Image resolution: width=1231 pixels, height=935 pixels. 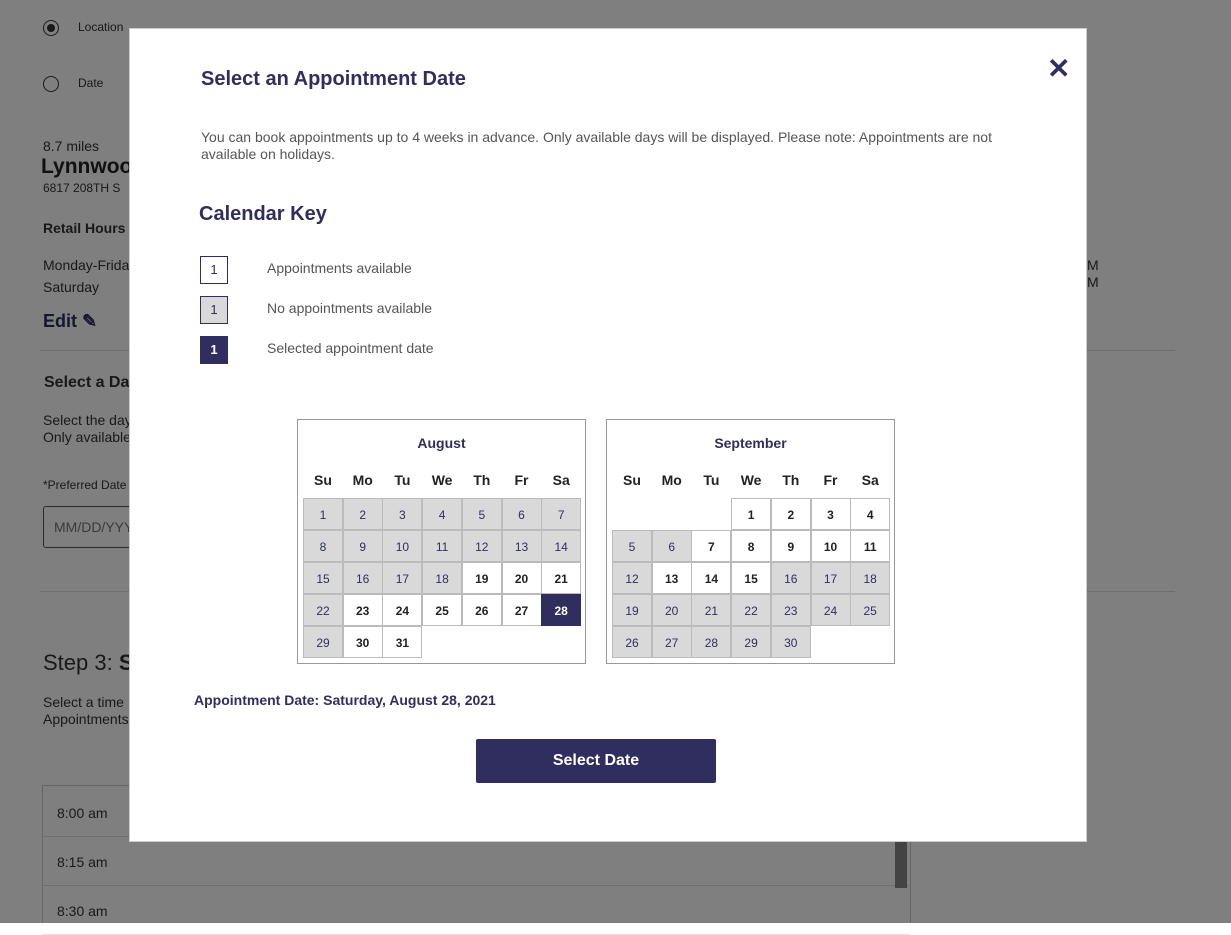 What do you see at coordinates (259, 700) in the screenshot?
I see `appointment-date-label: Appointment Date:` at bounding box center [259, 700].